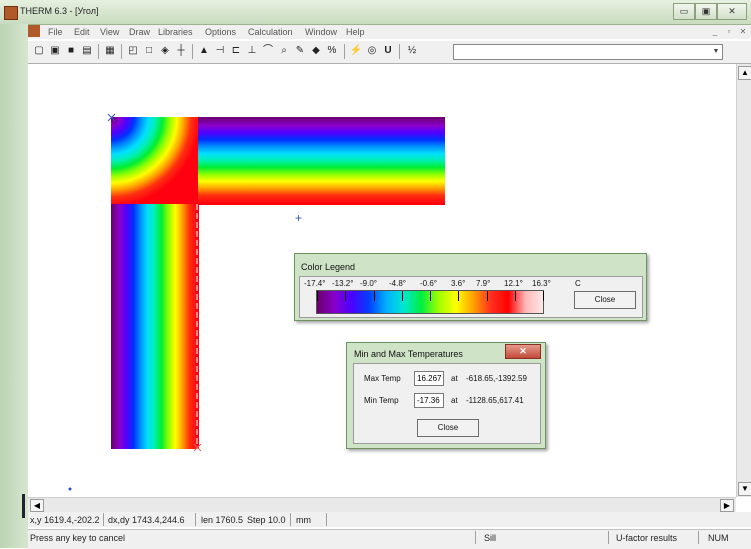 The image size is (751, 549). I want to click on material-icon: ◆, so click(316, 51).